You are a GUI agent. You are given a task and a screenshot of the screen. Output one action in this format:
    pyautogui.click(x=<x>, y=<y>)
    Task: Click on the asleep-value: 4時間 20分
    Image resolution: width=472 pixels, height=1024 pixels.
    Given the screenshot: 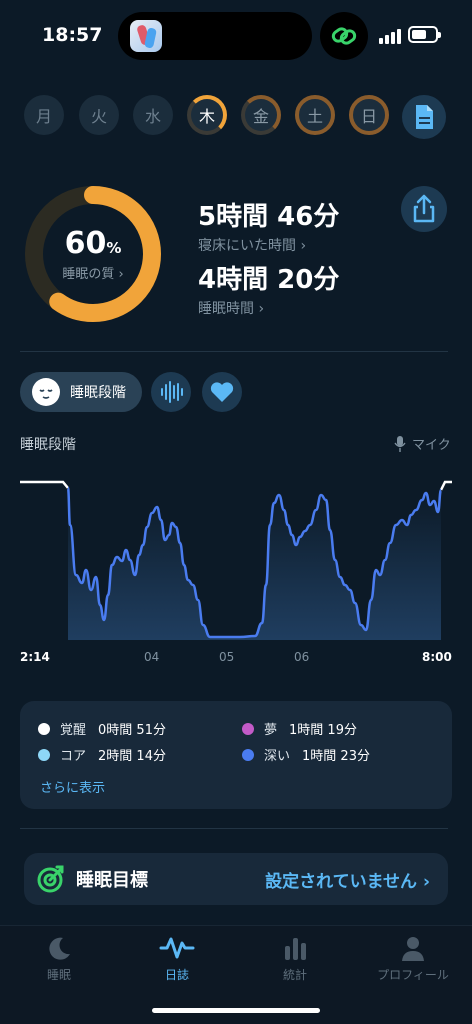 What is the action you would take?
    pyautogui.click(x=269, y=280)
    